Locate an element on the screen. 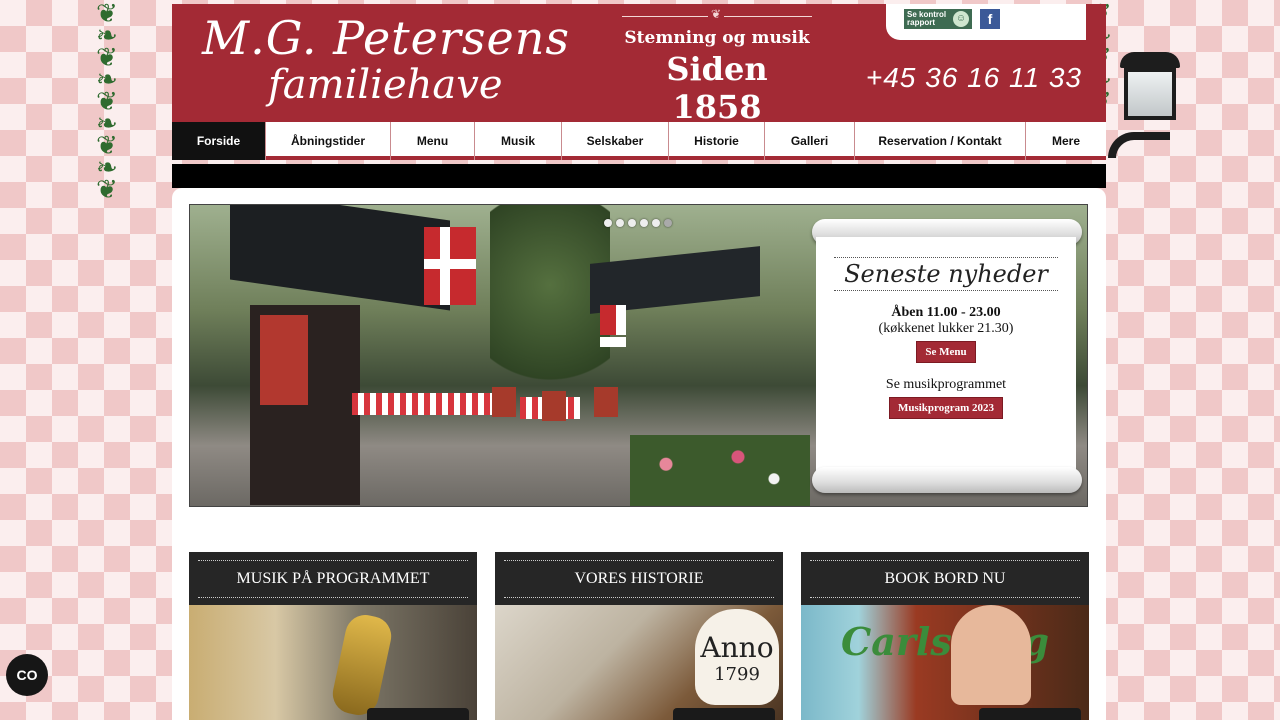 The image size is (1280, 720). logo-line-1: M.G. Petersens is located at coordinates (386, 38).